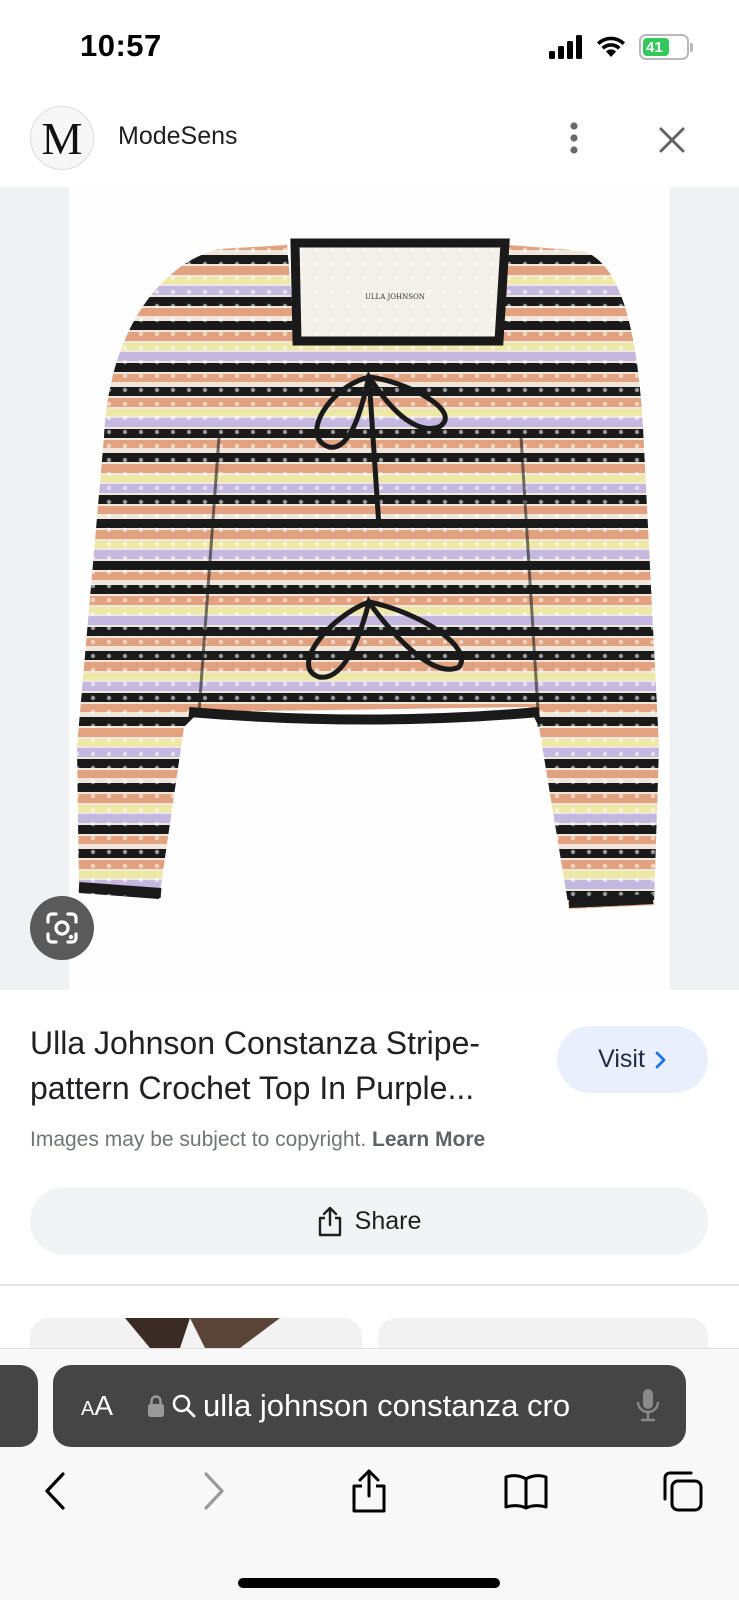  I want to click on site-logo: M, so click(62, 138).